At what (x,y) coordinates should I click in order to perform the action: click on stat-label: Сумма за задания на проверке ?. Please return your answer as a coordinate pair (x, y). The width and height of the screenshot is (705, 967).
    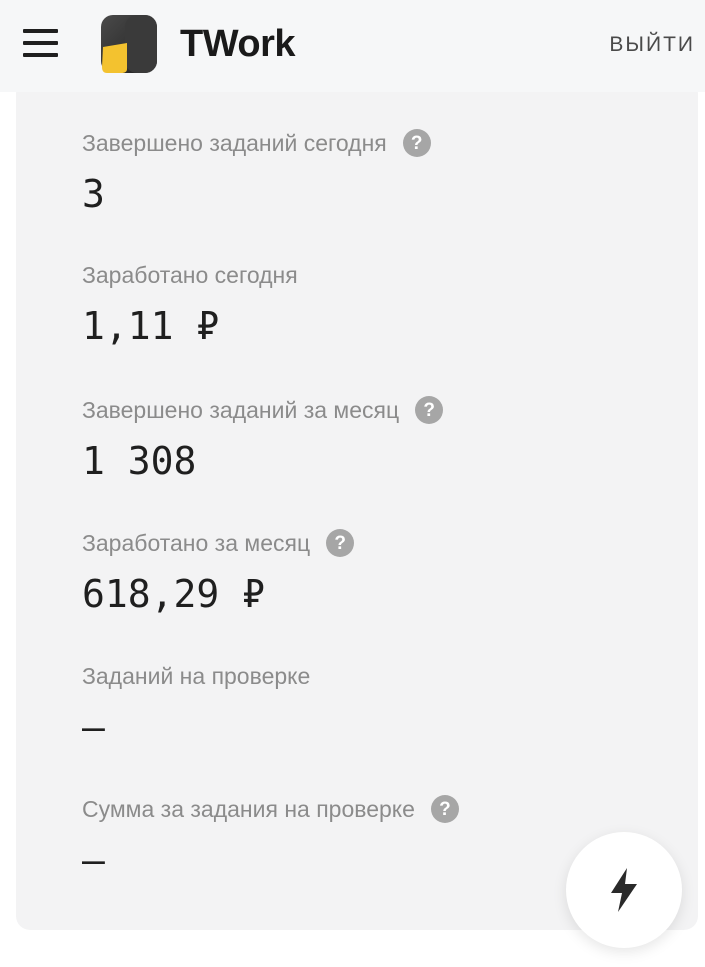
    Looking at the image, I should click on (270, 809).